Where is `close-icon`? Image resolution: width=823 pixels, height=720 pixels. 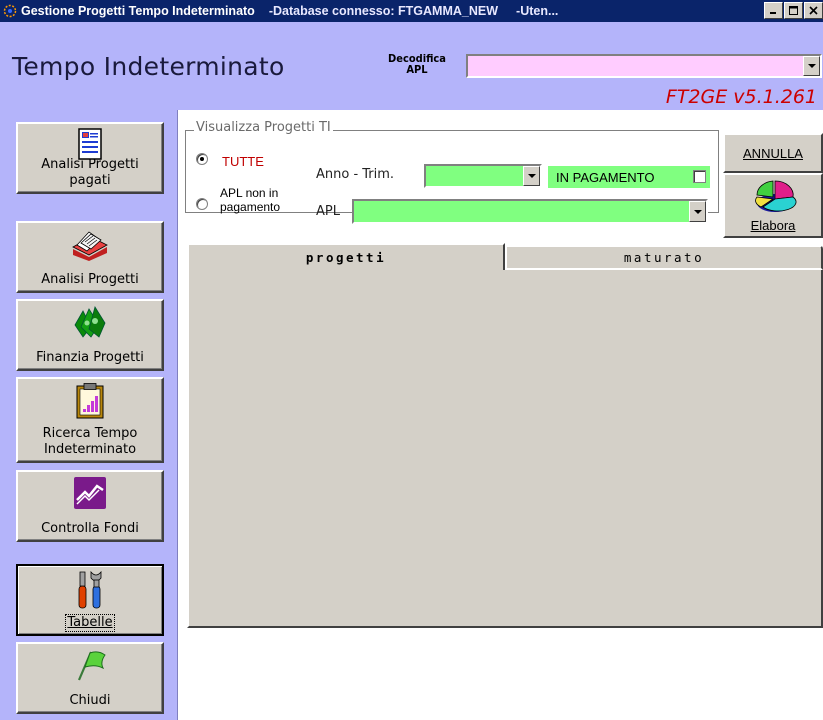 close-icon is located at coordinates (813, 10).